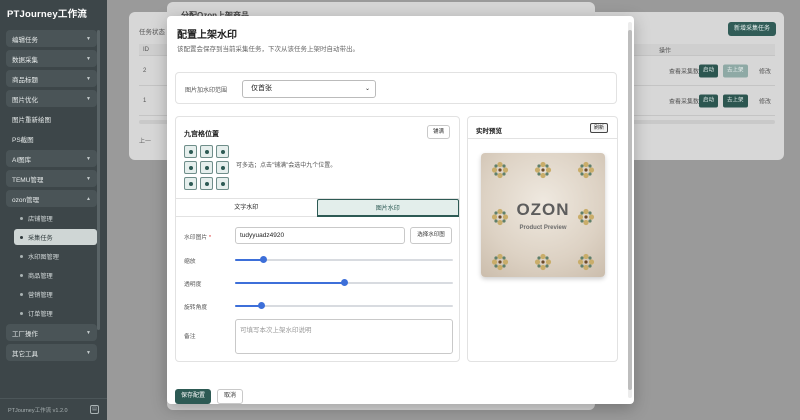 The image size is (800, 420). What do you see at coordinates (51, 78) in the screenshot?
I see `sidebar-item-product-title: 商品标题 ▼` at bounding box center [51, 78].